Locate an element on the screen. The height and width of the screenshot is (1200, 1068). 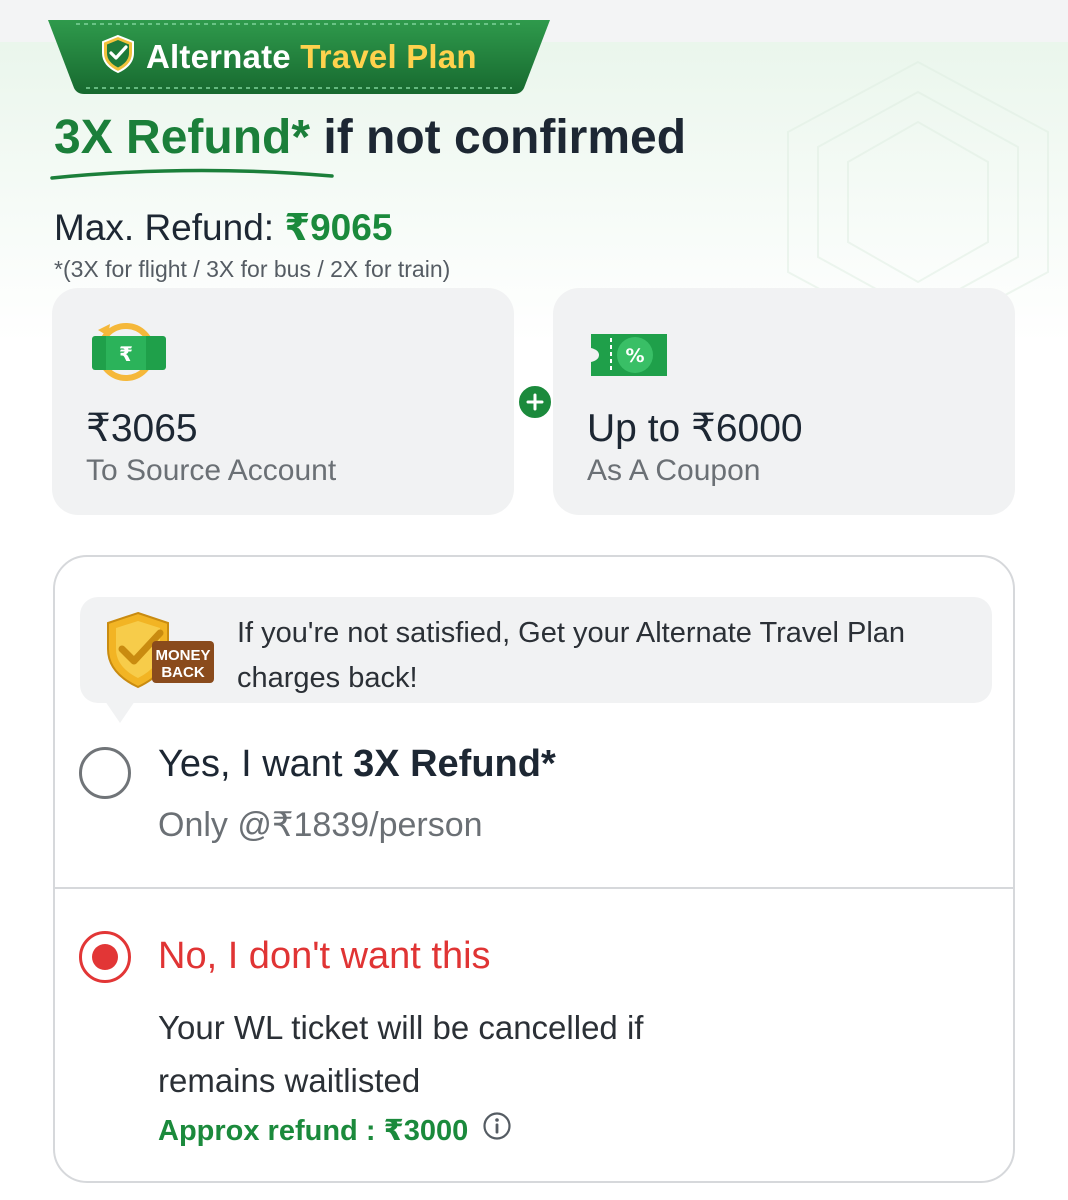
headline: 3X Refund* if not confirmed is located at coordinates (370, 137).